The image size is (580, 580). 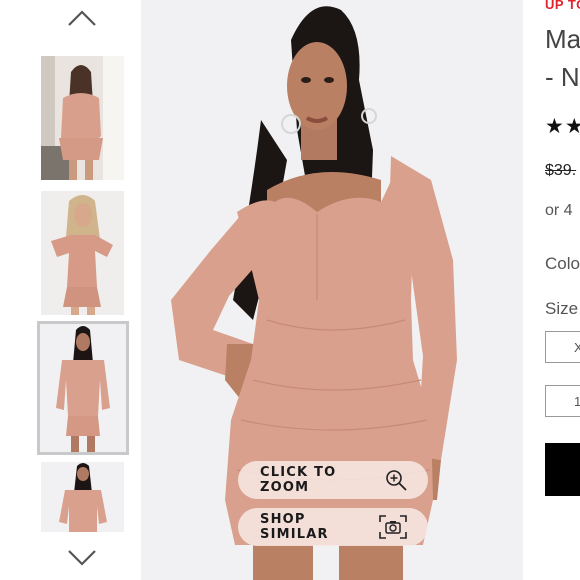 I want to click on color-label: Colo, so click(x=562, y=263).